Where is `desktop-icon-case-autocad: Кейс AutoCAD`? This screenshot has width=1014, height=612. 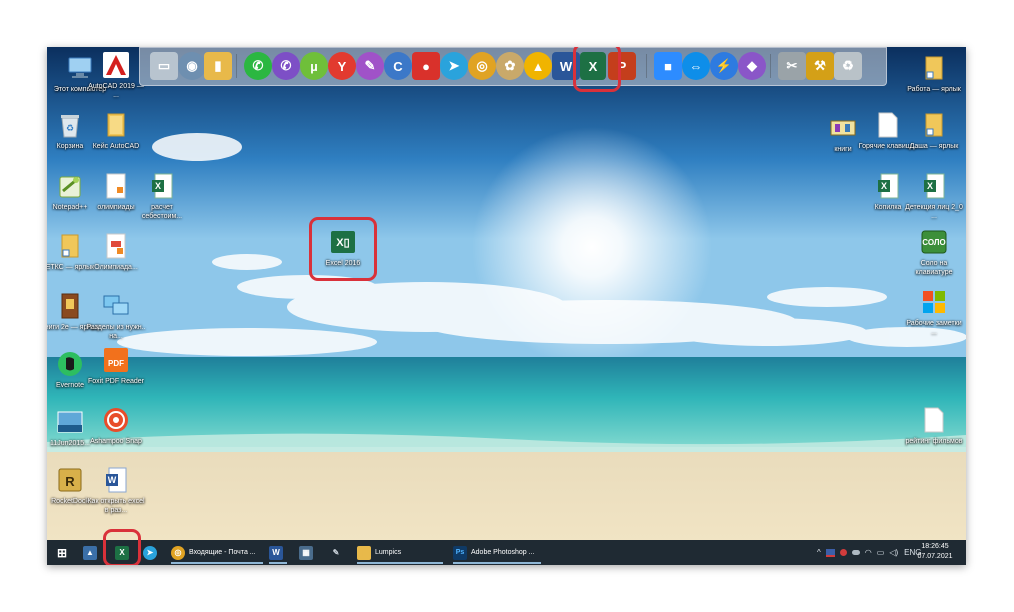 desktop-icon-case-autocad: Кейс AutoCAD is located at coordinates (116, 130).